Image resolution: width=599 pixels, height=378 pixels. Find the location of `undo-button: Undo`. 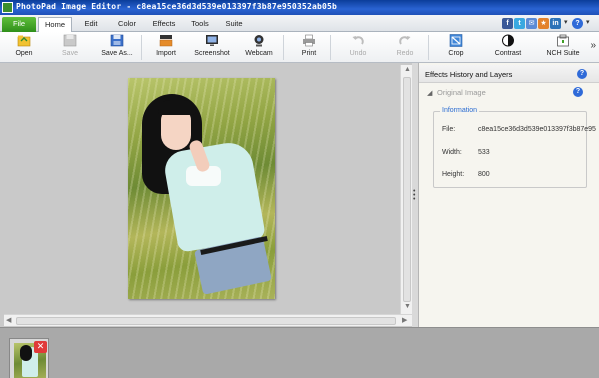

undo-button: Undo is located at coordinates (358, 48).